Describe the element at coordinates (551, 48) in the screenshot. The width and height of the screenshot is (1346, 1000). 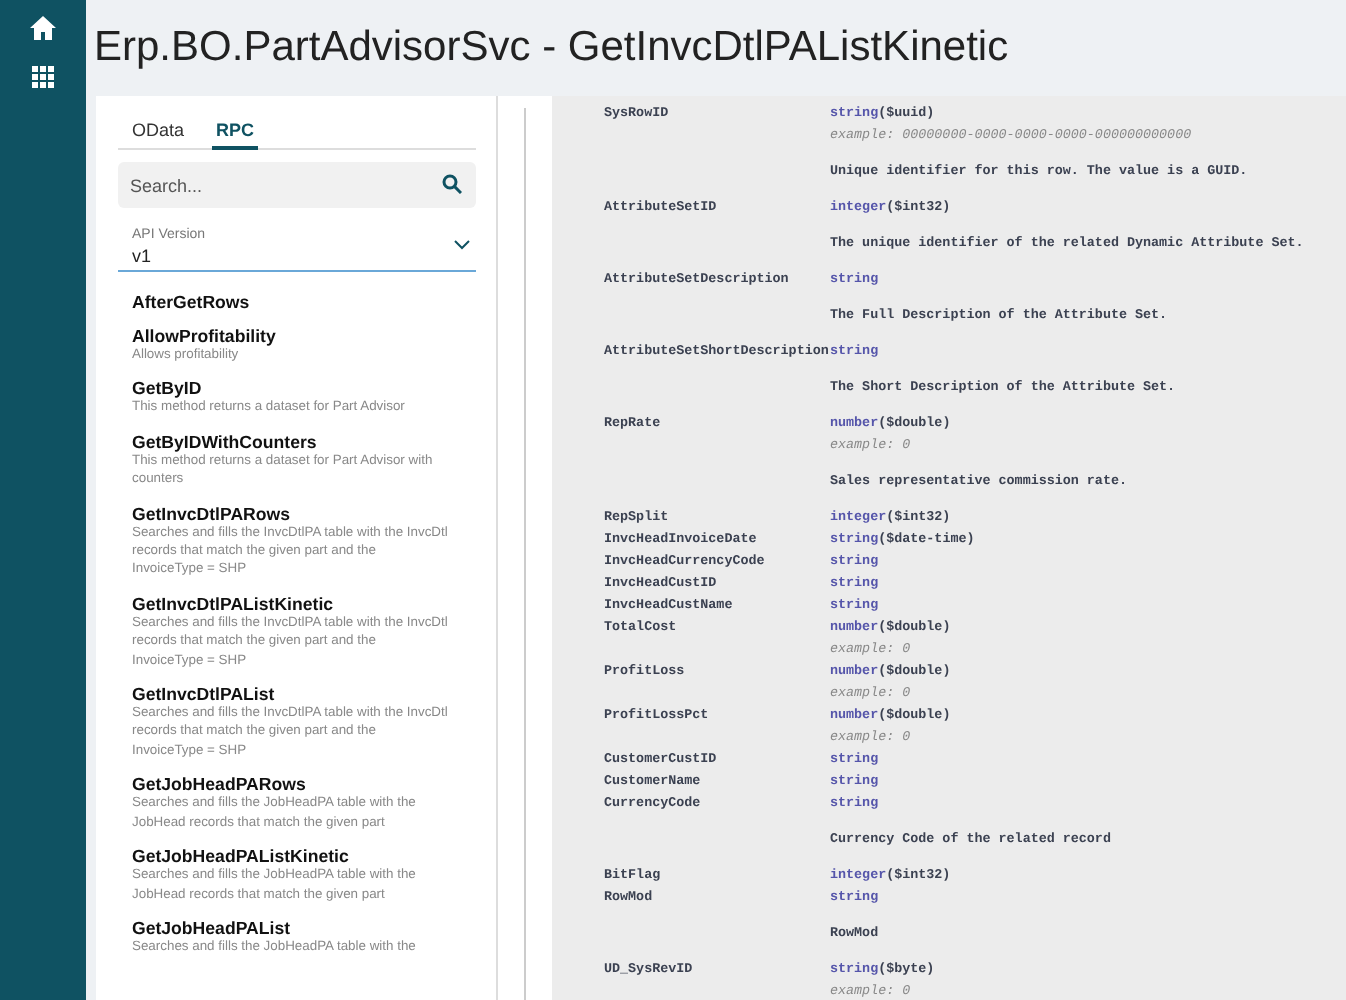
I see `page-title: Erp.BO.PartAdvisorSvc - GetInvcDtlPAListKinetic` at that location.